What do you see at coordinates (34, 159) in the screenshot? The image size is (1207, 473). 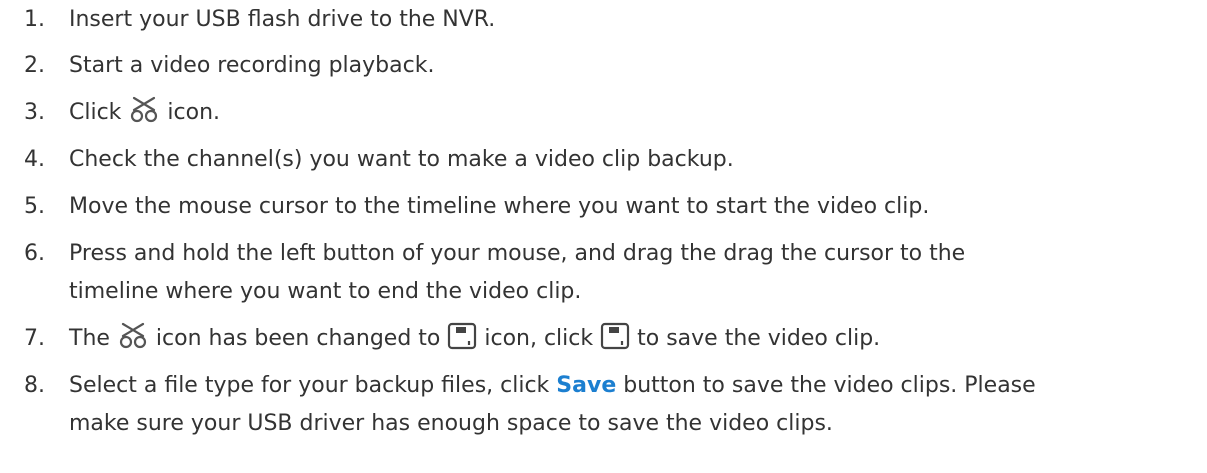 I see `step-number: 4.` at bounding box center [34, 159].